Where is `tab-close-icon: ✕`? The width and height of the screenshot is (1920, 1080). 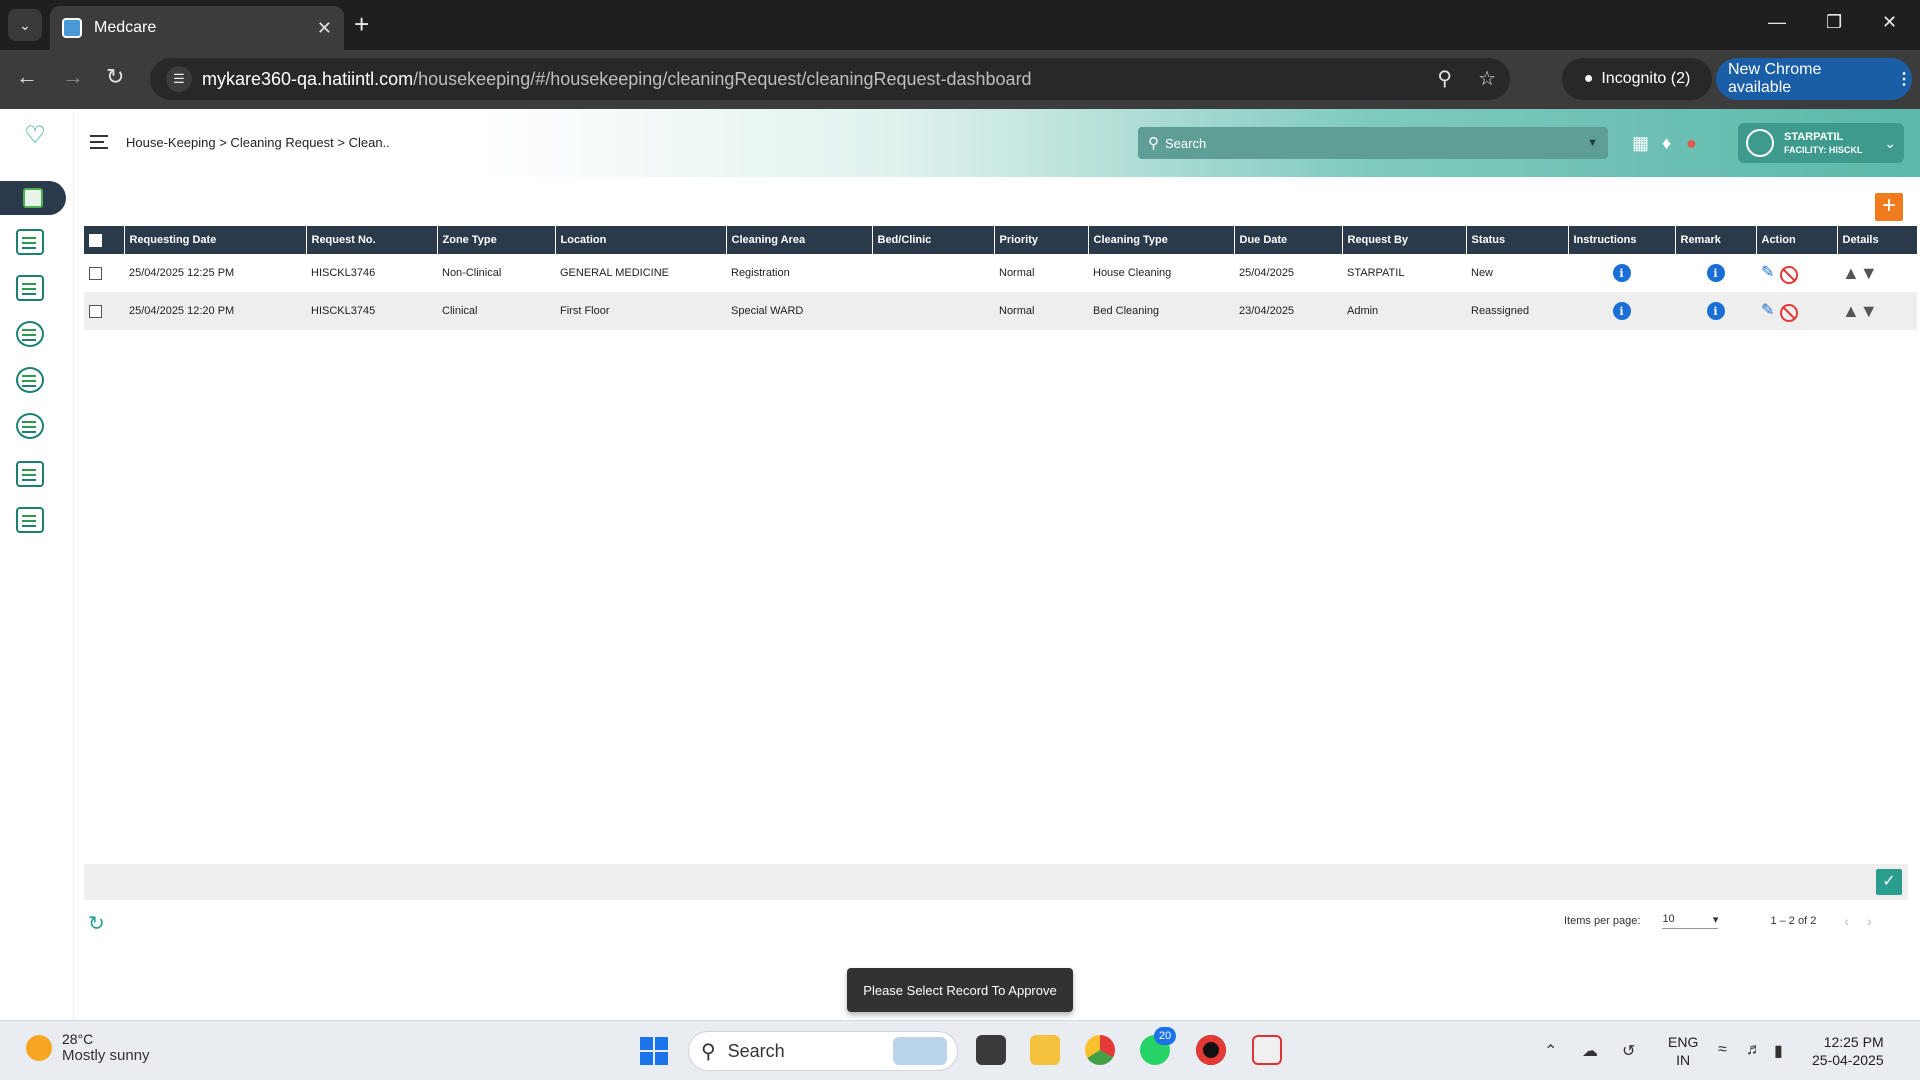
tab-close-icon: ✕ is located at coordinates (324, 28).